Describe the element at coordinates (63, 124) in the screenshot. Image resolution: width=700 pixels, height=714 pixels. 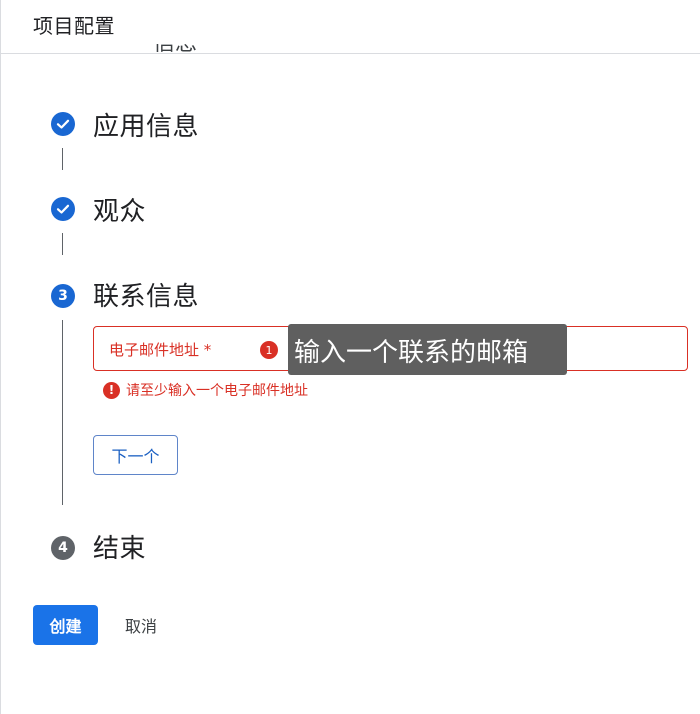
I see `step-2-check-icon` at that location.